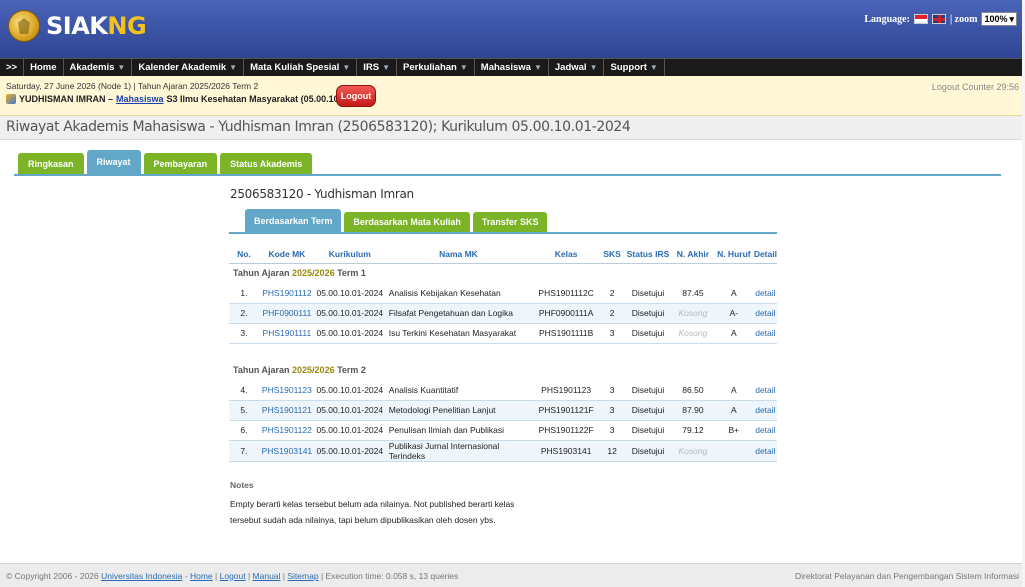 The image size is (1025, 587). Describe the element at coordinates (634, 67) in the screenshot. I see `nav-item: Support ▼` at that location.